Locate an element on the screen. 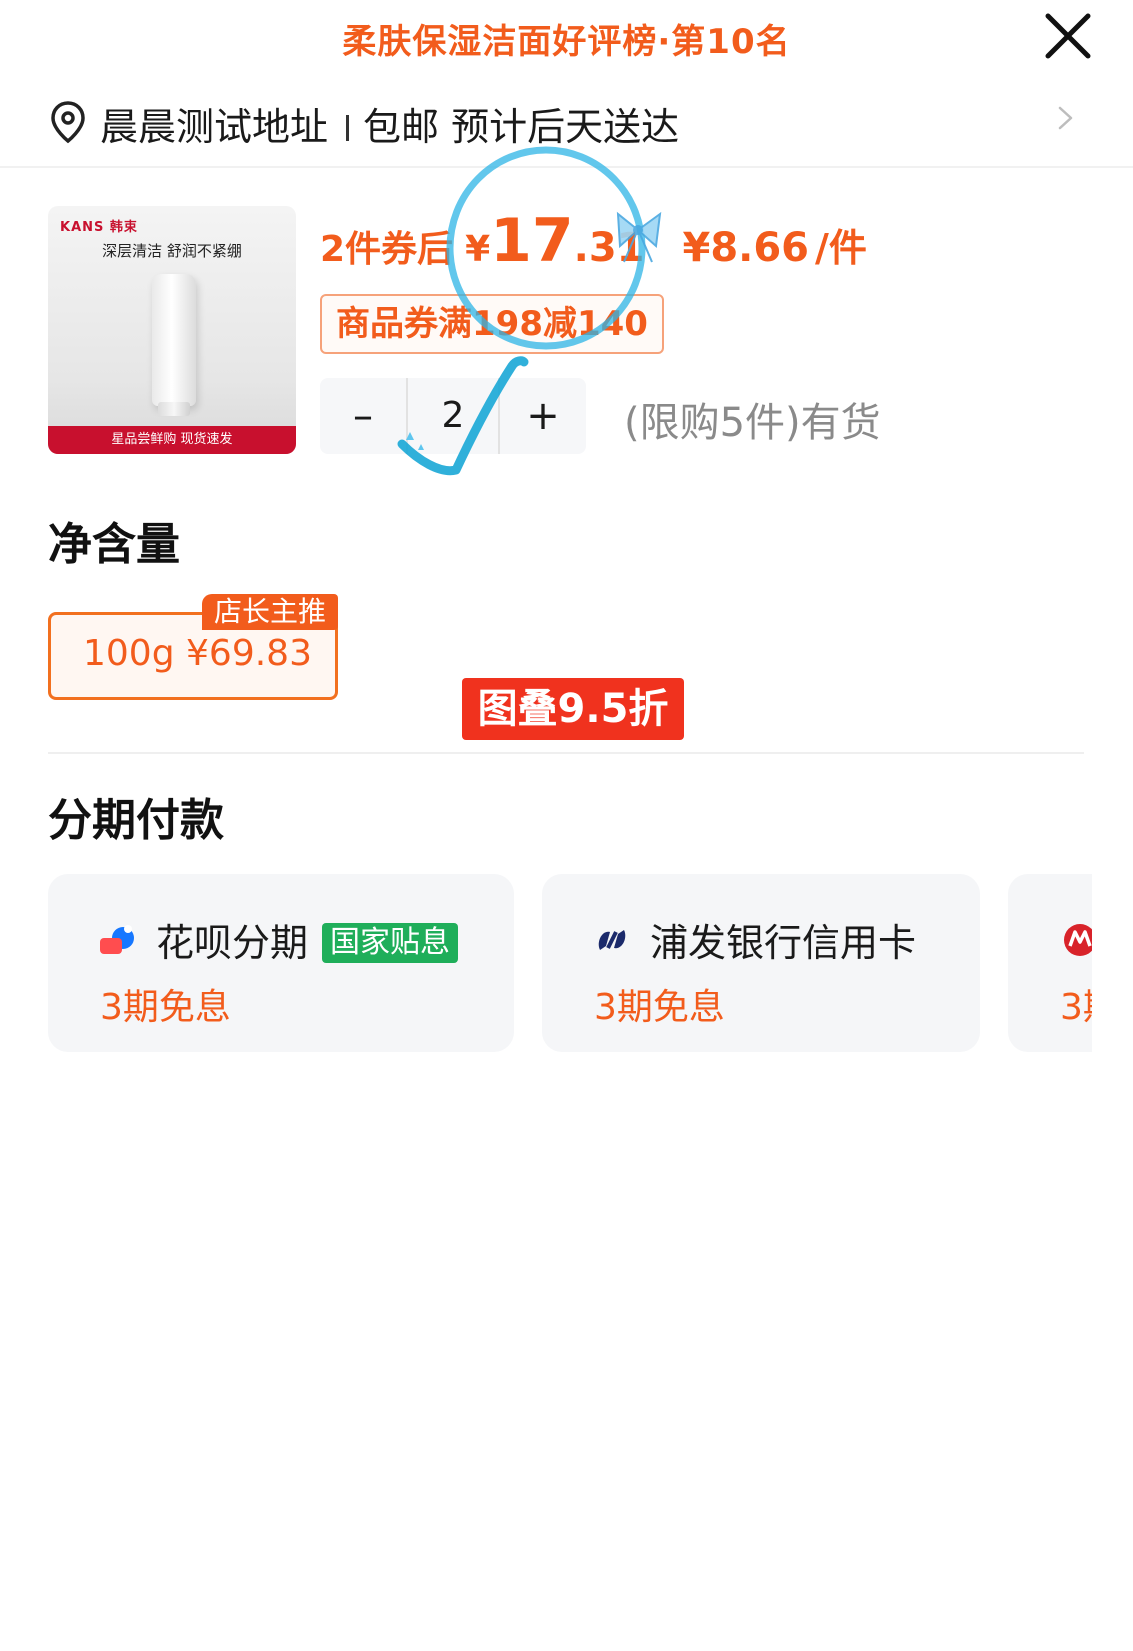 This screenshot has width=1133, height=1651. cmb-logo-icon is located at coordinates (1078, 940).